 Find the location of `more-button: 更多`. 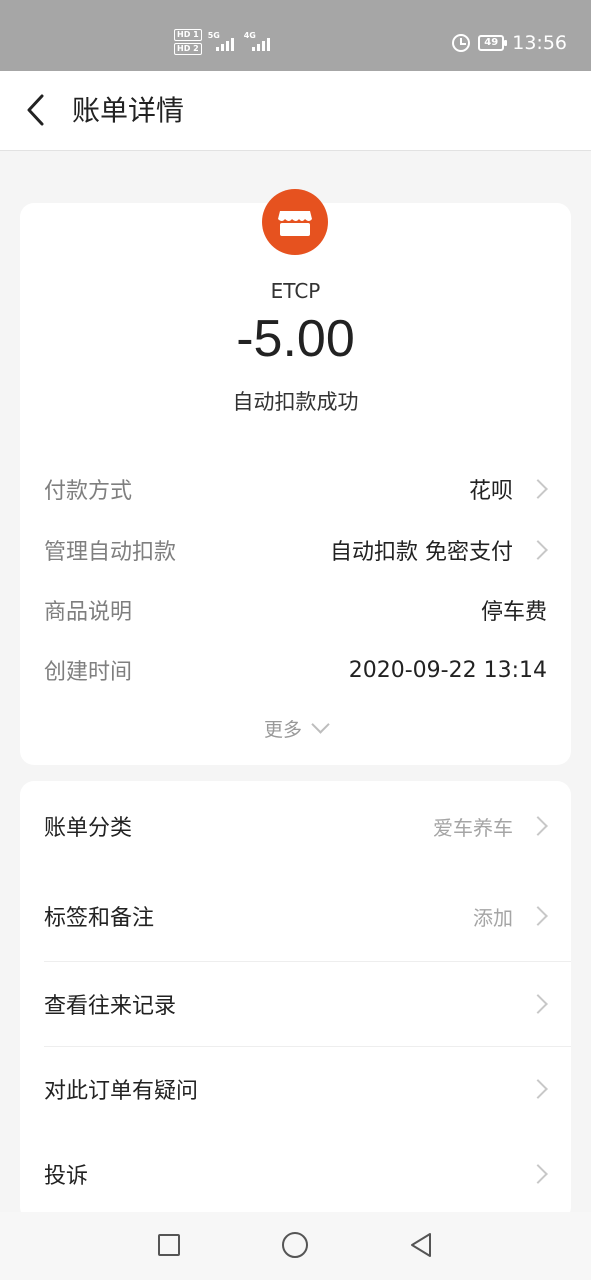

more-button: 更多 is located at coordinates (295, 728).